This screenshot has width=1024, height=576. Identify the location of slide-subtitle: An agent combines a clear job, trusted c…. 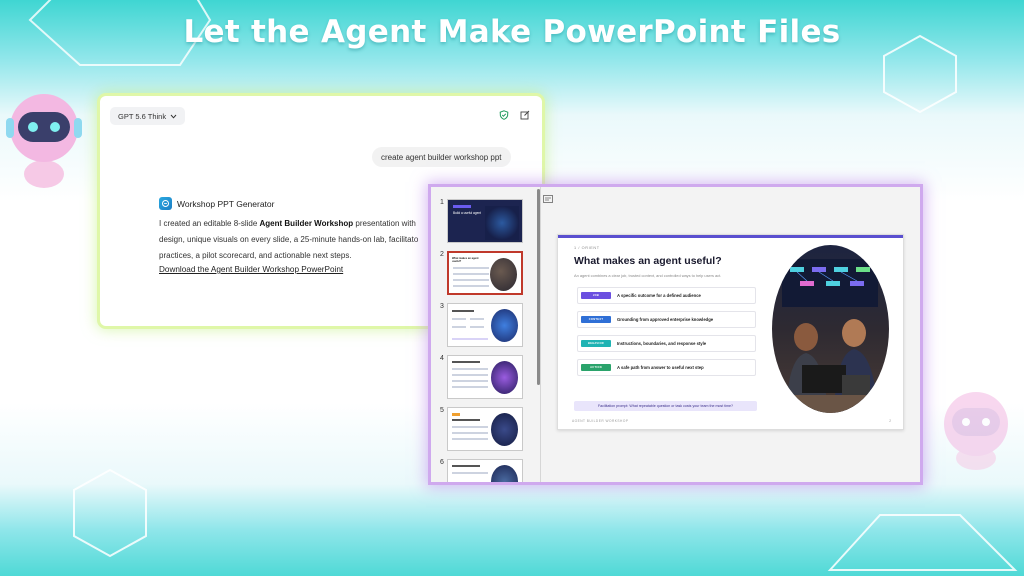
(648, 275).